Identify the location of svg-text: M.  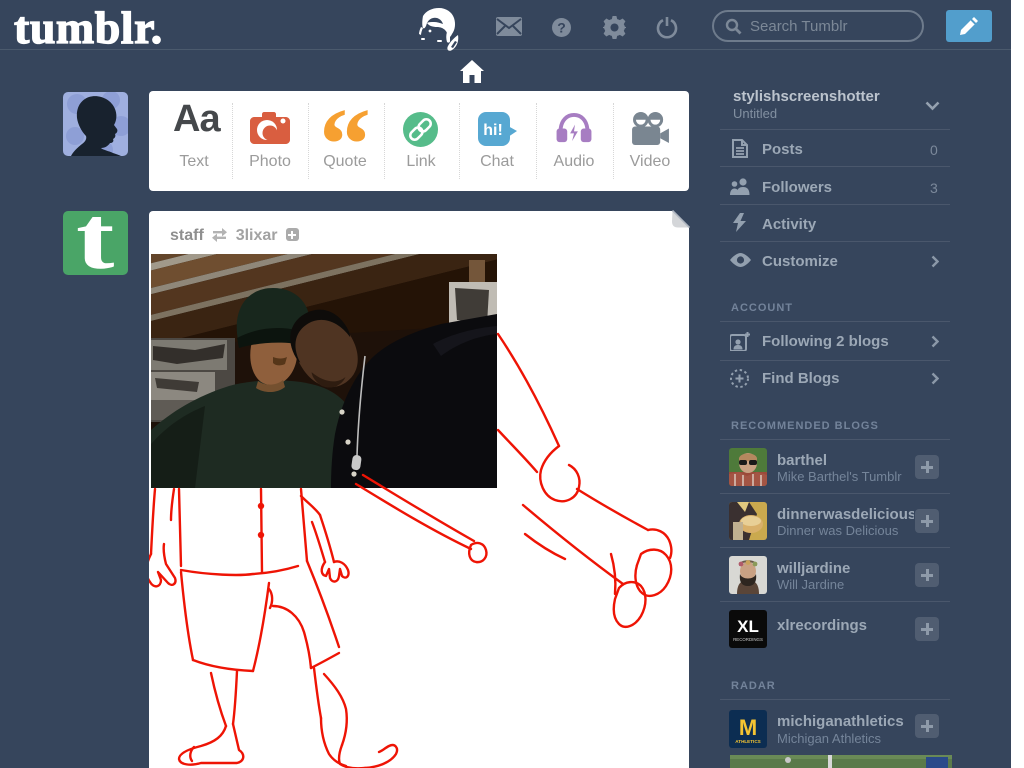
(748, 727).